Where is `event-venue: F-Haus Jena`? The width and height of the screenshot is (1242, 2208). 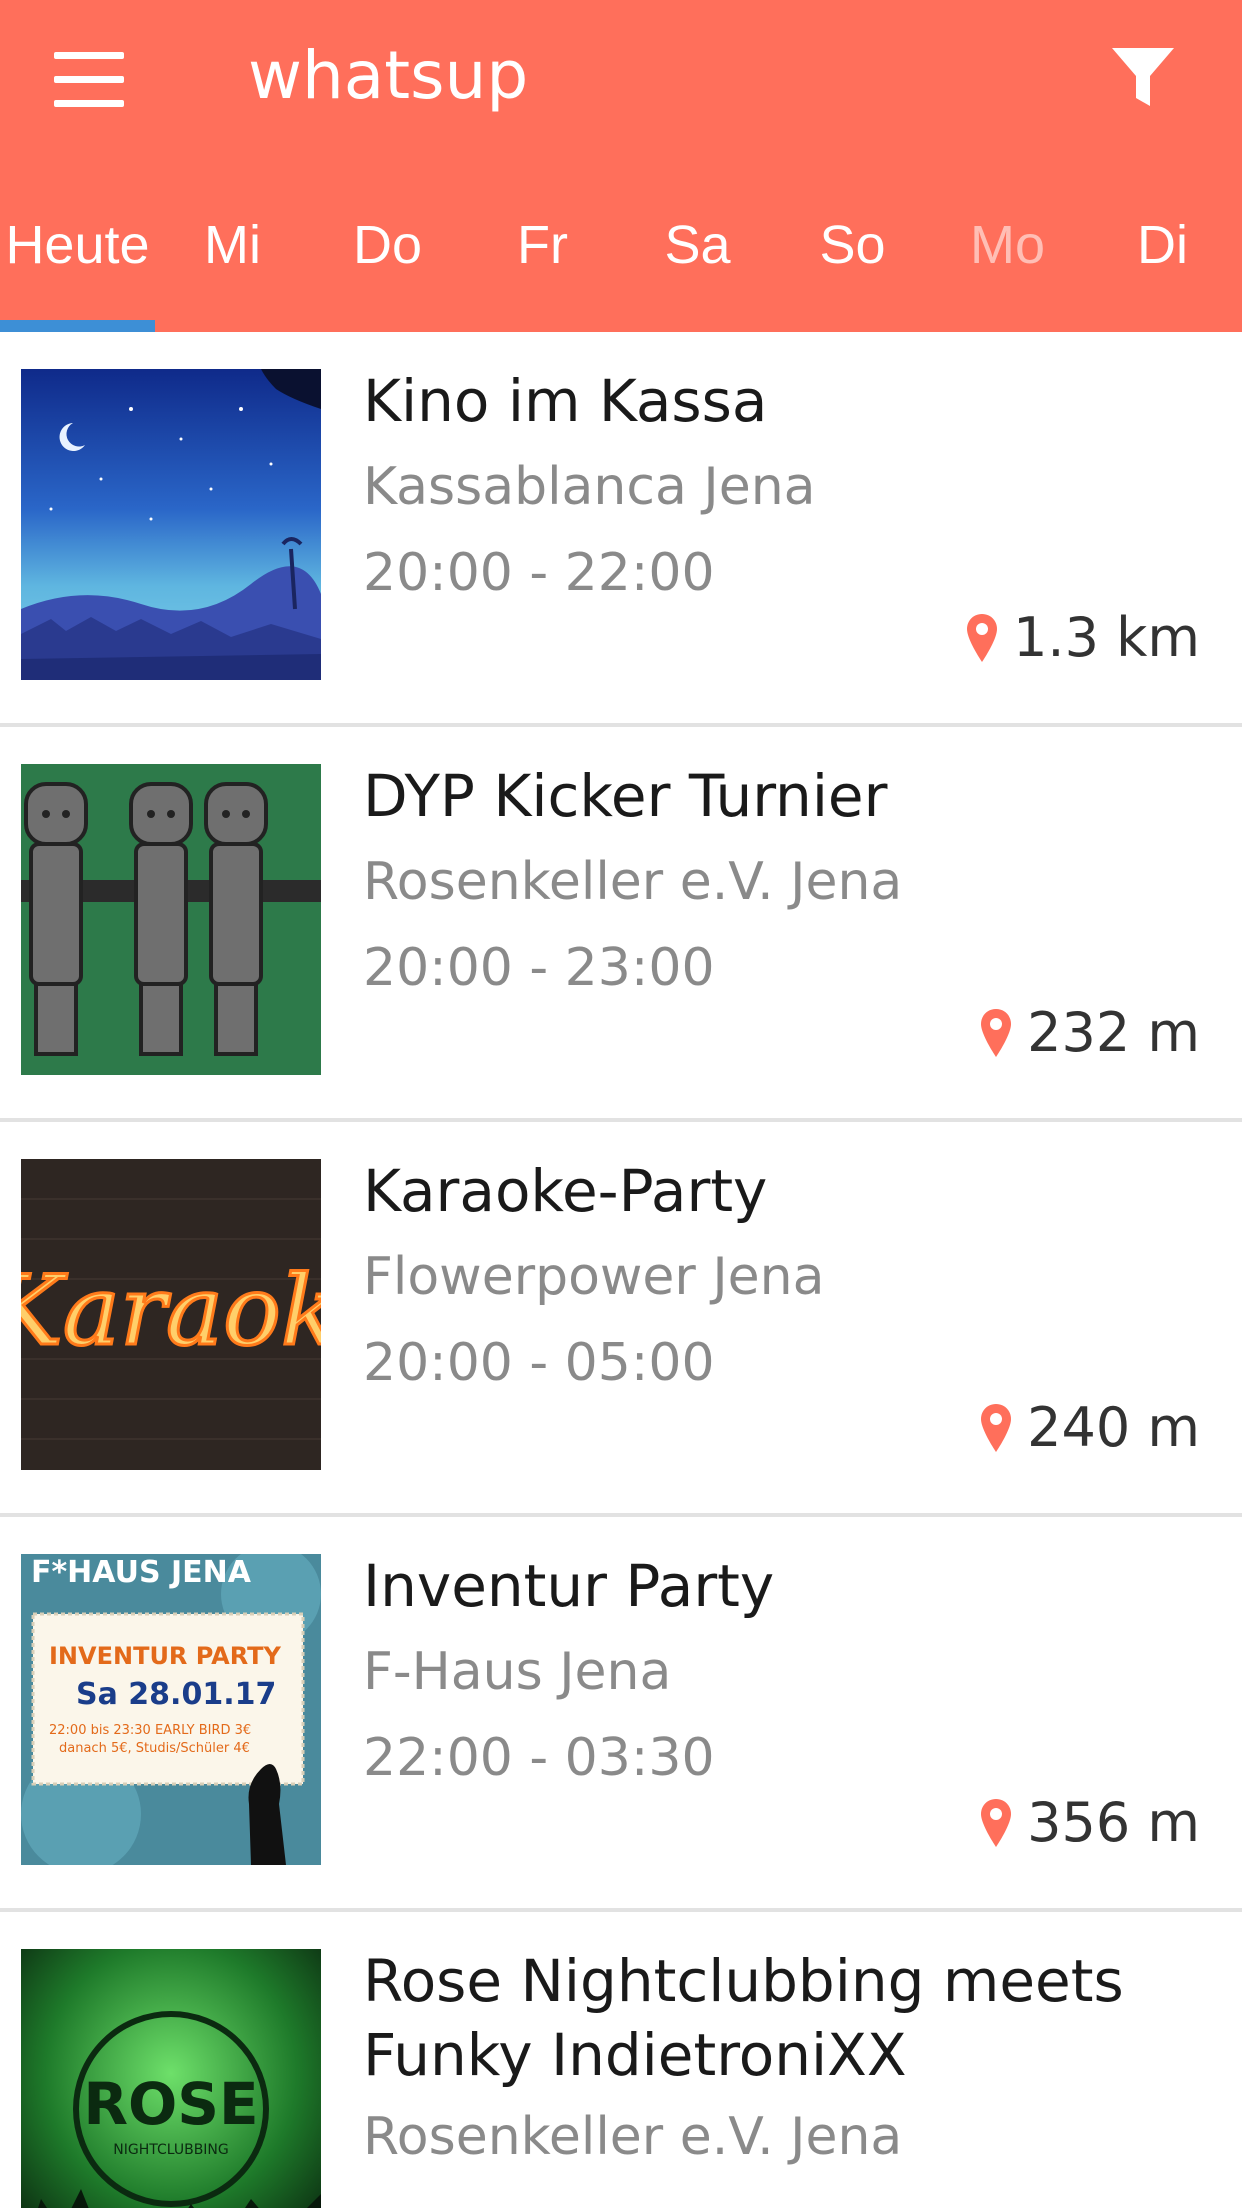 event-venue: F-Haus Jena is located at coordinates (517, 1672).